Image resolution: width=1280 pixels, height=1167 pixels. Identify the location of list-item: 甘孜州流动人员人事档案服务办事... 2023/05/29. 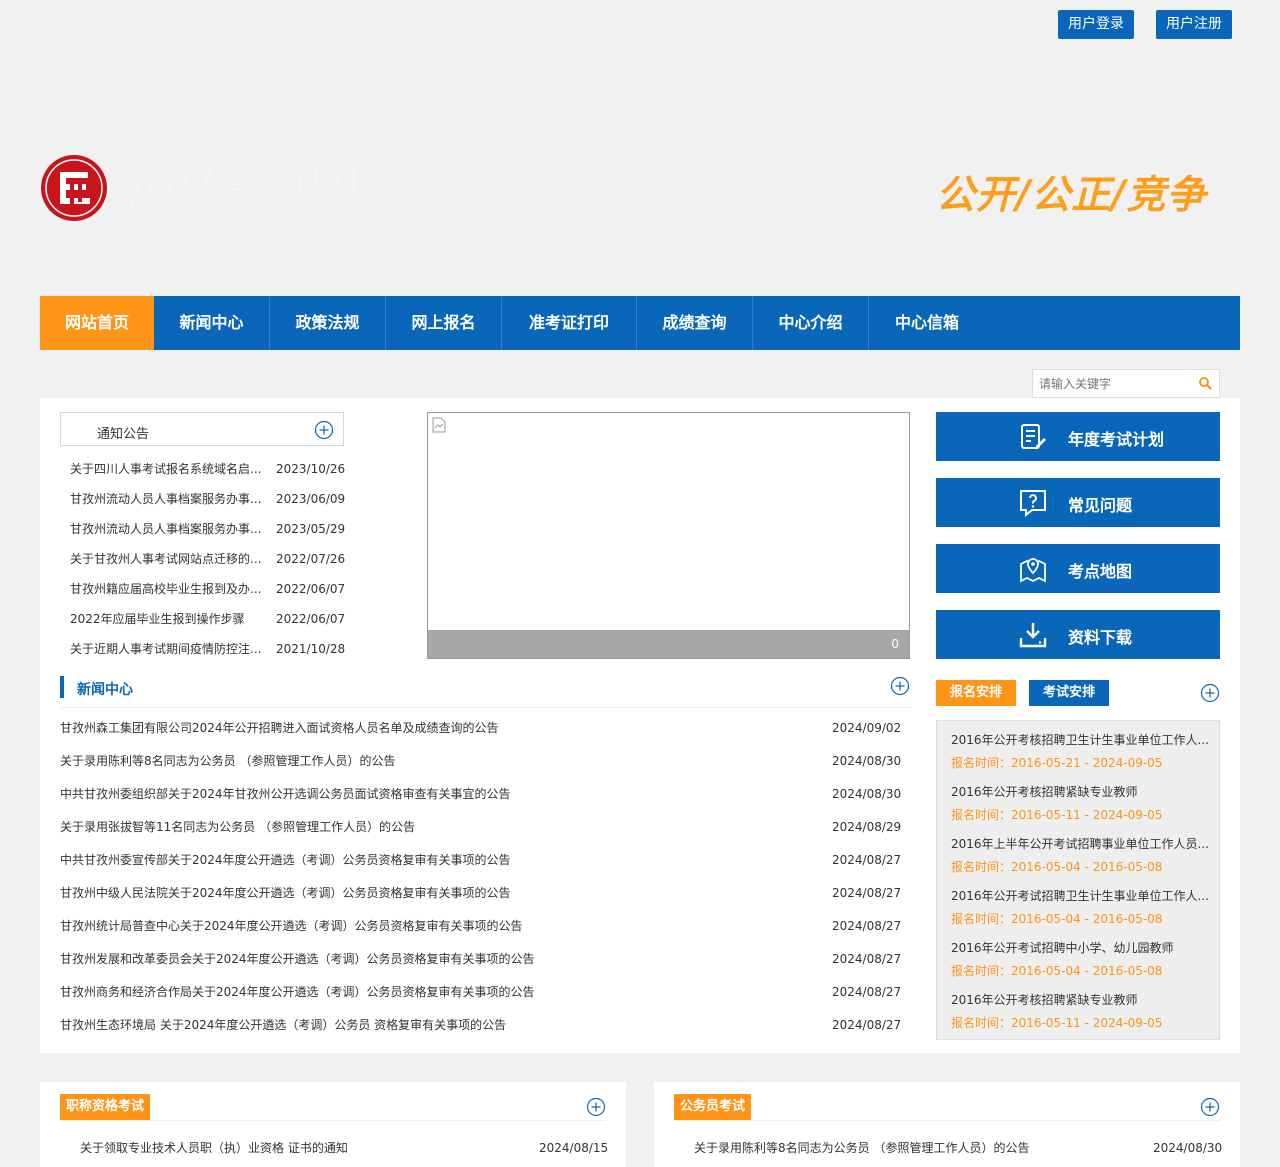
(215, 529).